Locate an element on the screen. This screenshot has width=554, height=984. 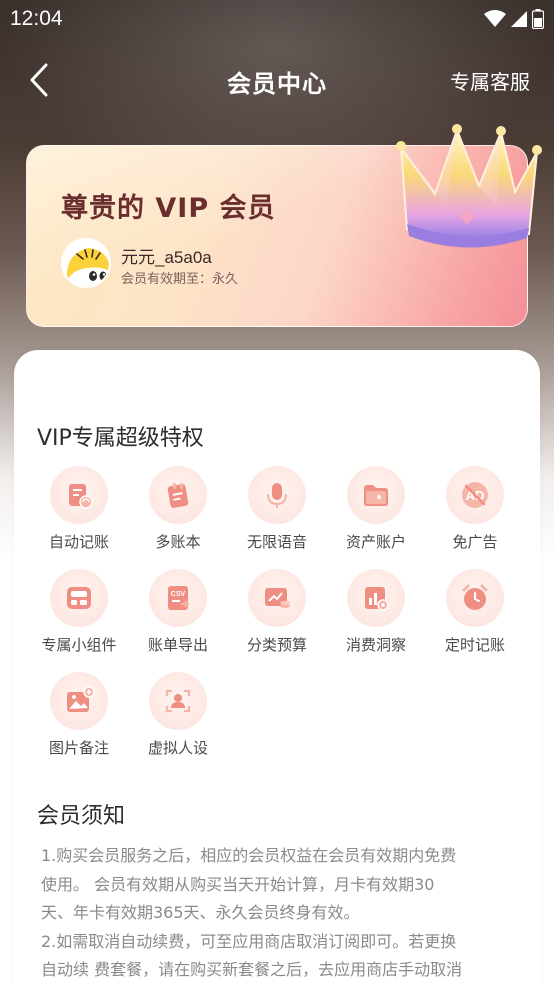
privilege-item-category-budget: 分类预算 is located at coordinates (277, 619).